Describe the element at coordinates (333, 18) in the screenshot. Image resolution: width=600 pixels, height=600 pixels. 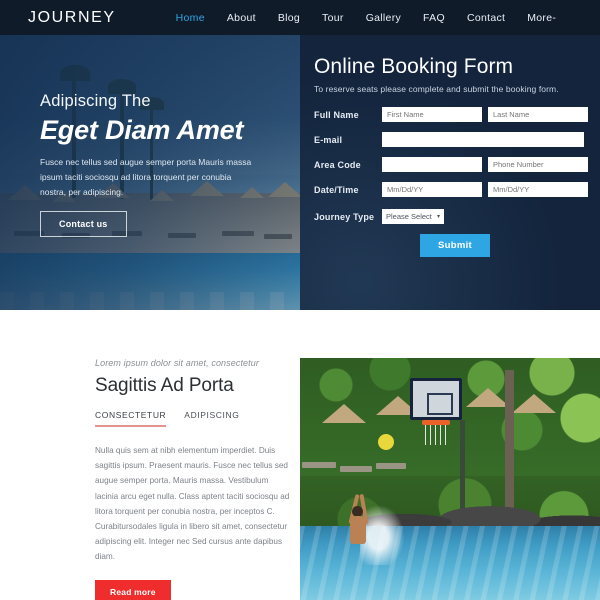
I see `nav-item-tour: Tour` at that location.